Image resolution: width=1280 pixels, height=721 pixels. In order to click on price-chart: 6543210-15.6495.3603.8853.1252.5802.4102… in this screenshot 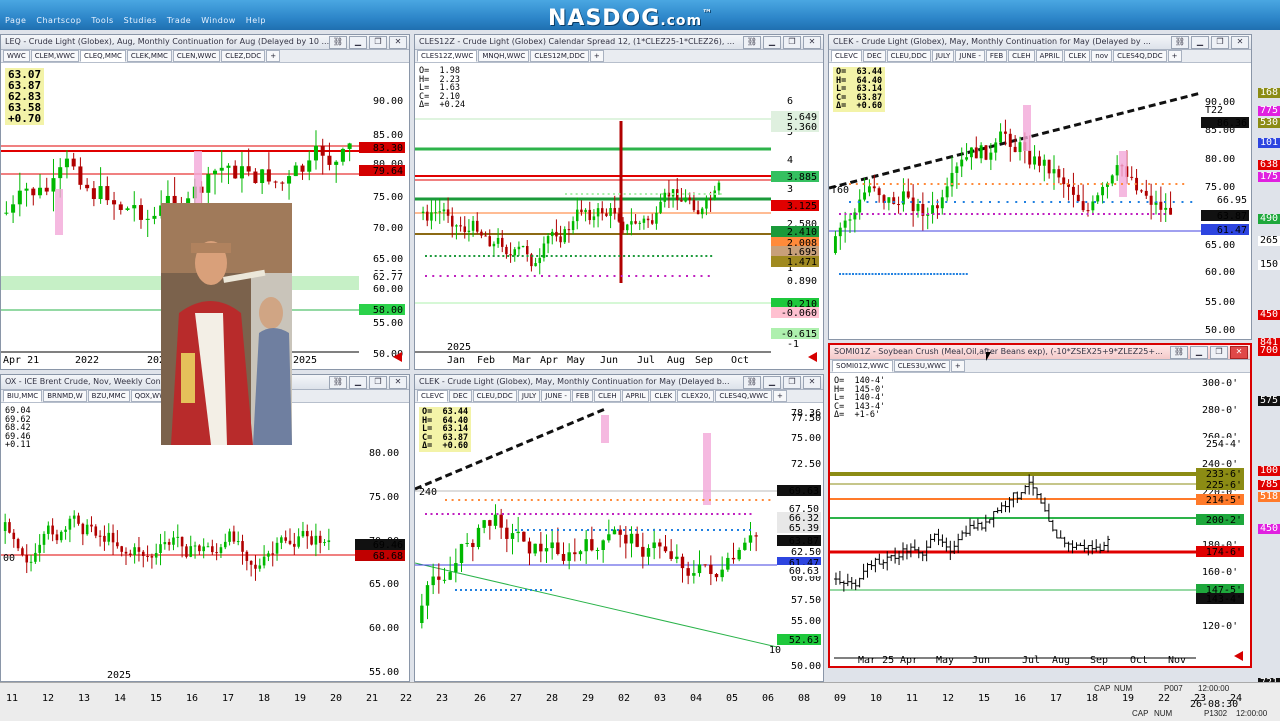, I will do `click(619, 216)`.